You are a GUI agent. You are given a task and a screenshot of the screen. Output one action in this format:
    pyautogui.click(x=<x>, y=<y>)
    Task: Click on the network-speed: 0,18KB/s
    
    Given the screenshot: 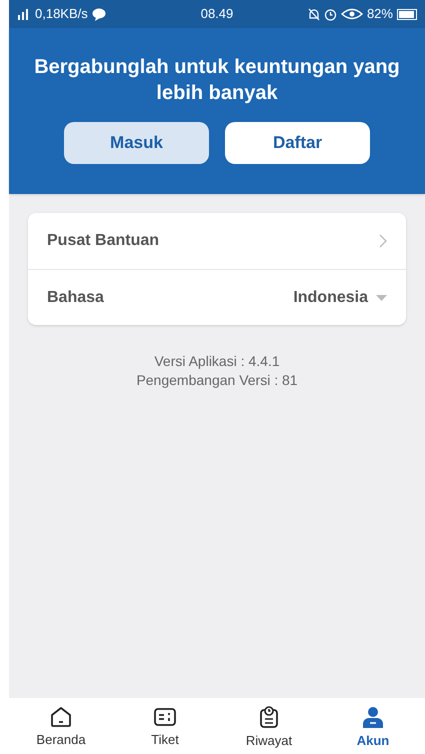 What is the action you would take?
    pyautogui.click(x=61, y=14)
    